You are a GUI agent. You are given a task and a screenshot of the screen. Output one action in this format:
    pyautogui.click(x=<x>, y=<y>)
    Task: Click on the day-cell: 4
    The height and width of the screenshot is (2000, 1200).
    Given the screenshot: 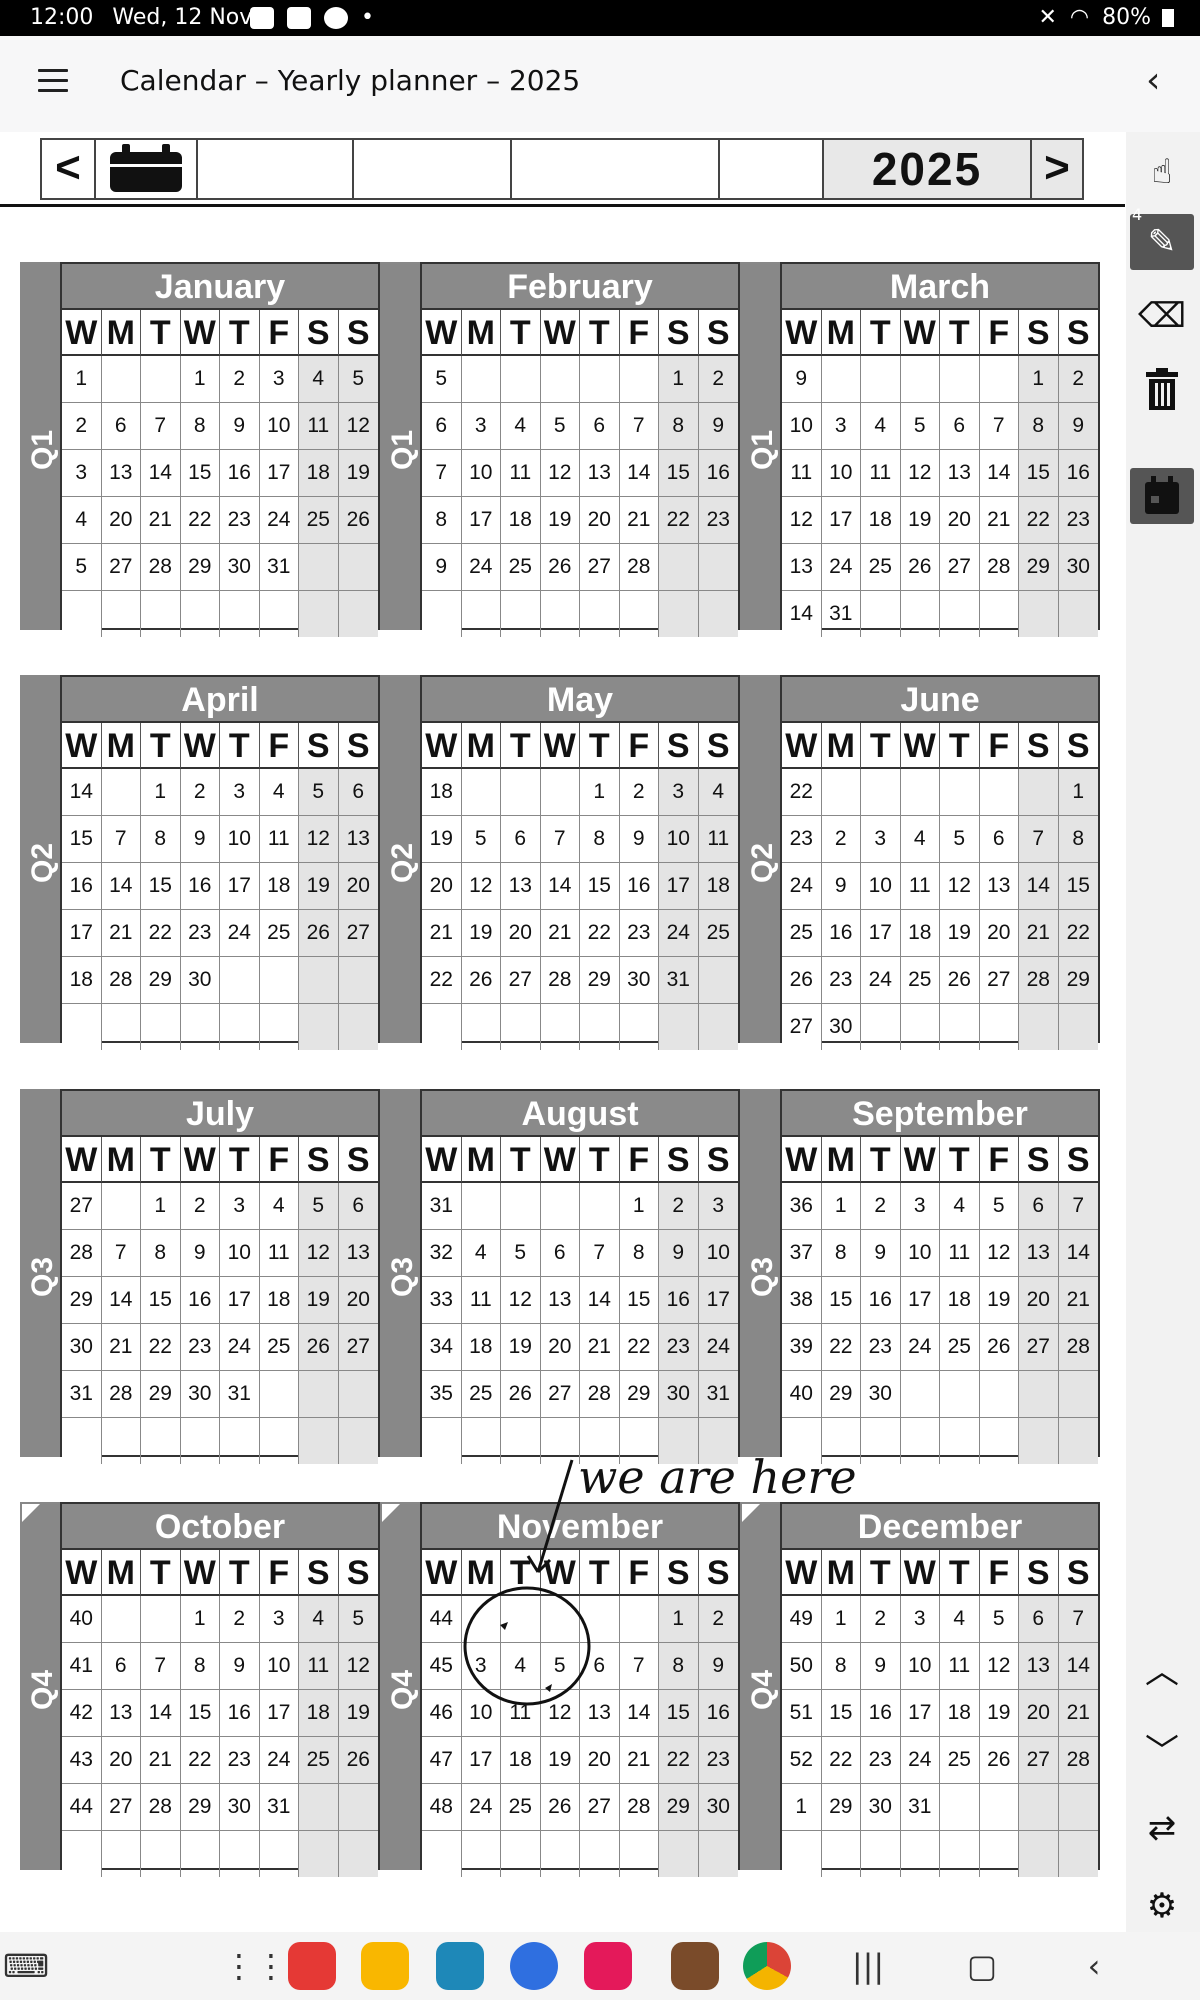 What is the action you would take?
    pyautogui.click(x=521, y=426)
    